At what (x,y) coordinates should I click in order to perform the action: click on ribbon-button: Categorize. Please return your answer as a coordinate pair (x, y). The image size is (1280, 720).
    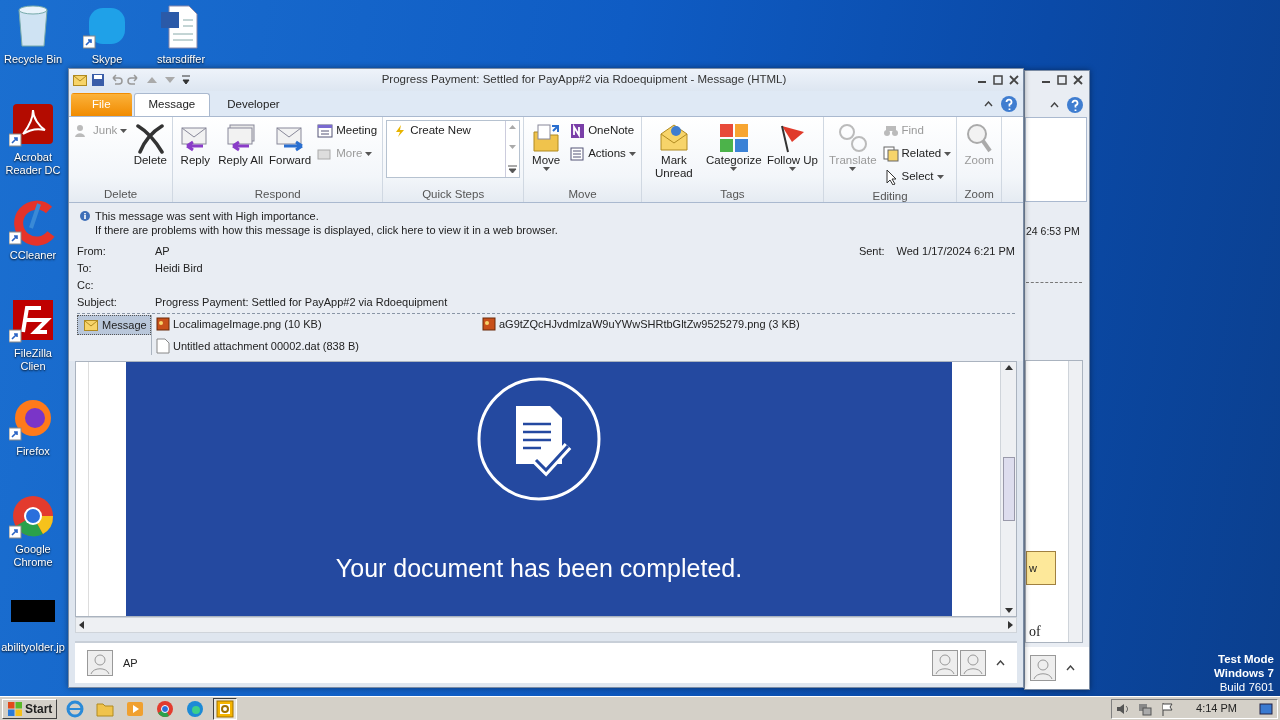
    Looking at the image, I should click on (733, 146).